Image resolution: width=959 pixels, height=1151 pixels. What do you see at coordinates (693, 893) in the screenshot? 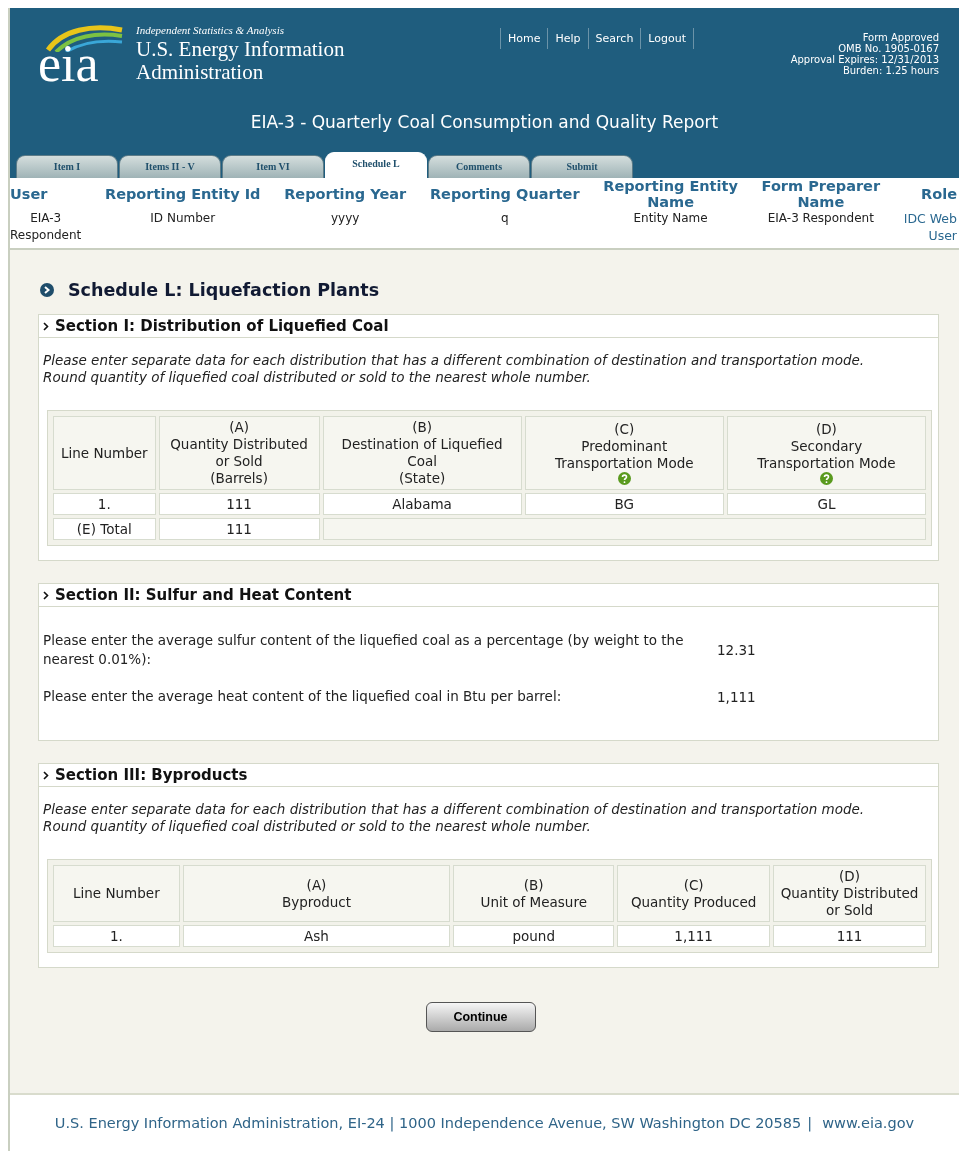
I see `header-text: (C) Quantity Produced` at bounding box center [693, 893].